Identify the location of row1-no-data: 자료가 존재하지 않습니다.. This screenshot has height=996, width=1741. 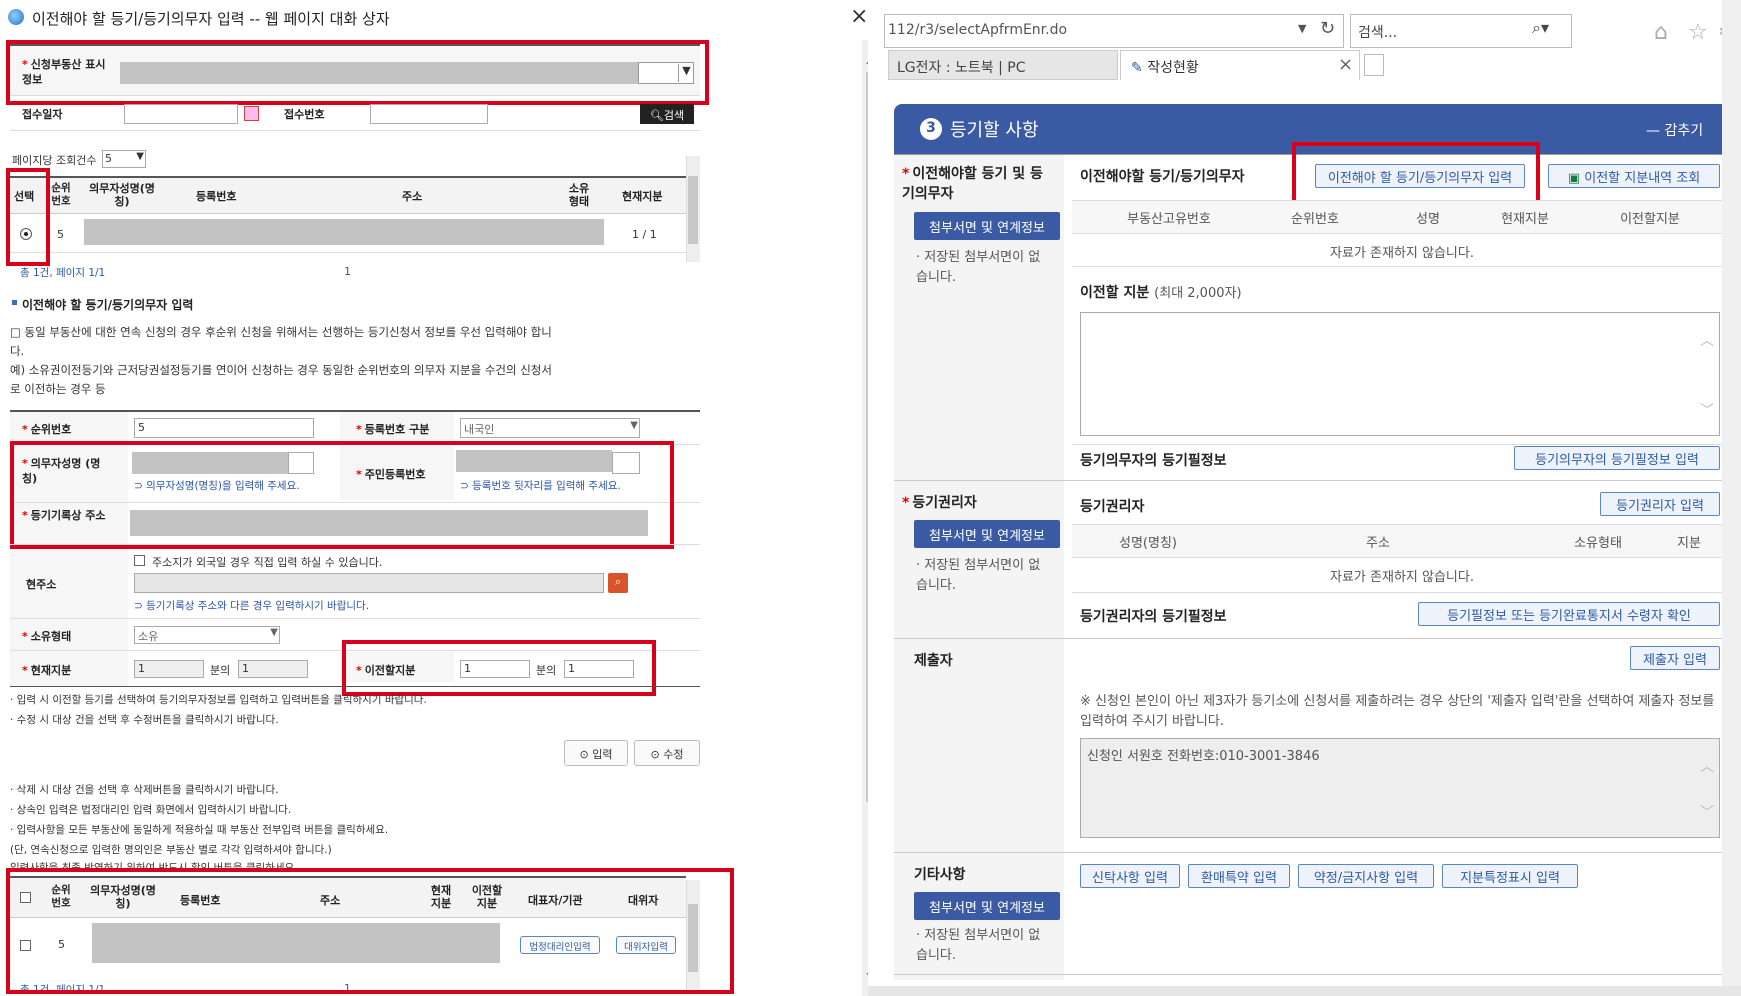
(1402, 253).